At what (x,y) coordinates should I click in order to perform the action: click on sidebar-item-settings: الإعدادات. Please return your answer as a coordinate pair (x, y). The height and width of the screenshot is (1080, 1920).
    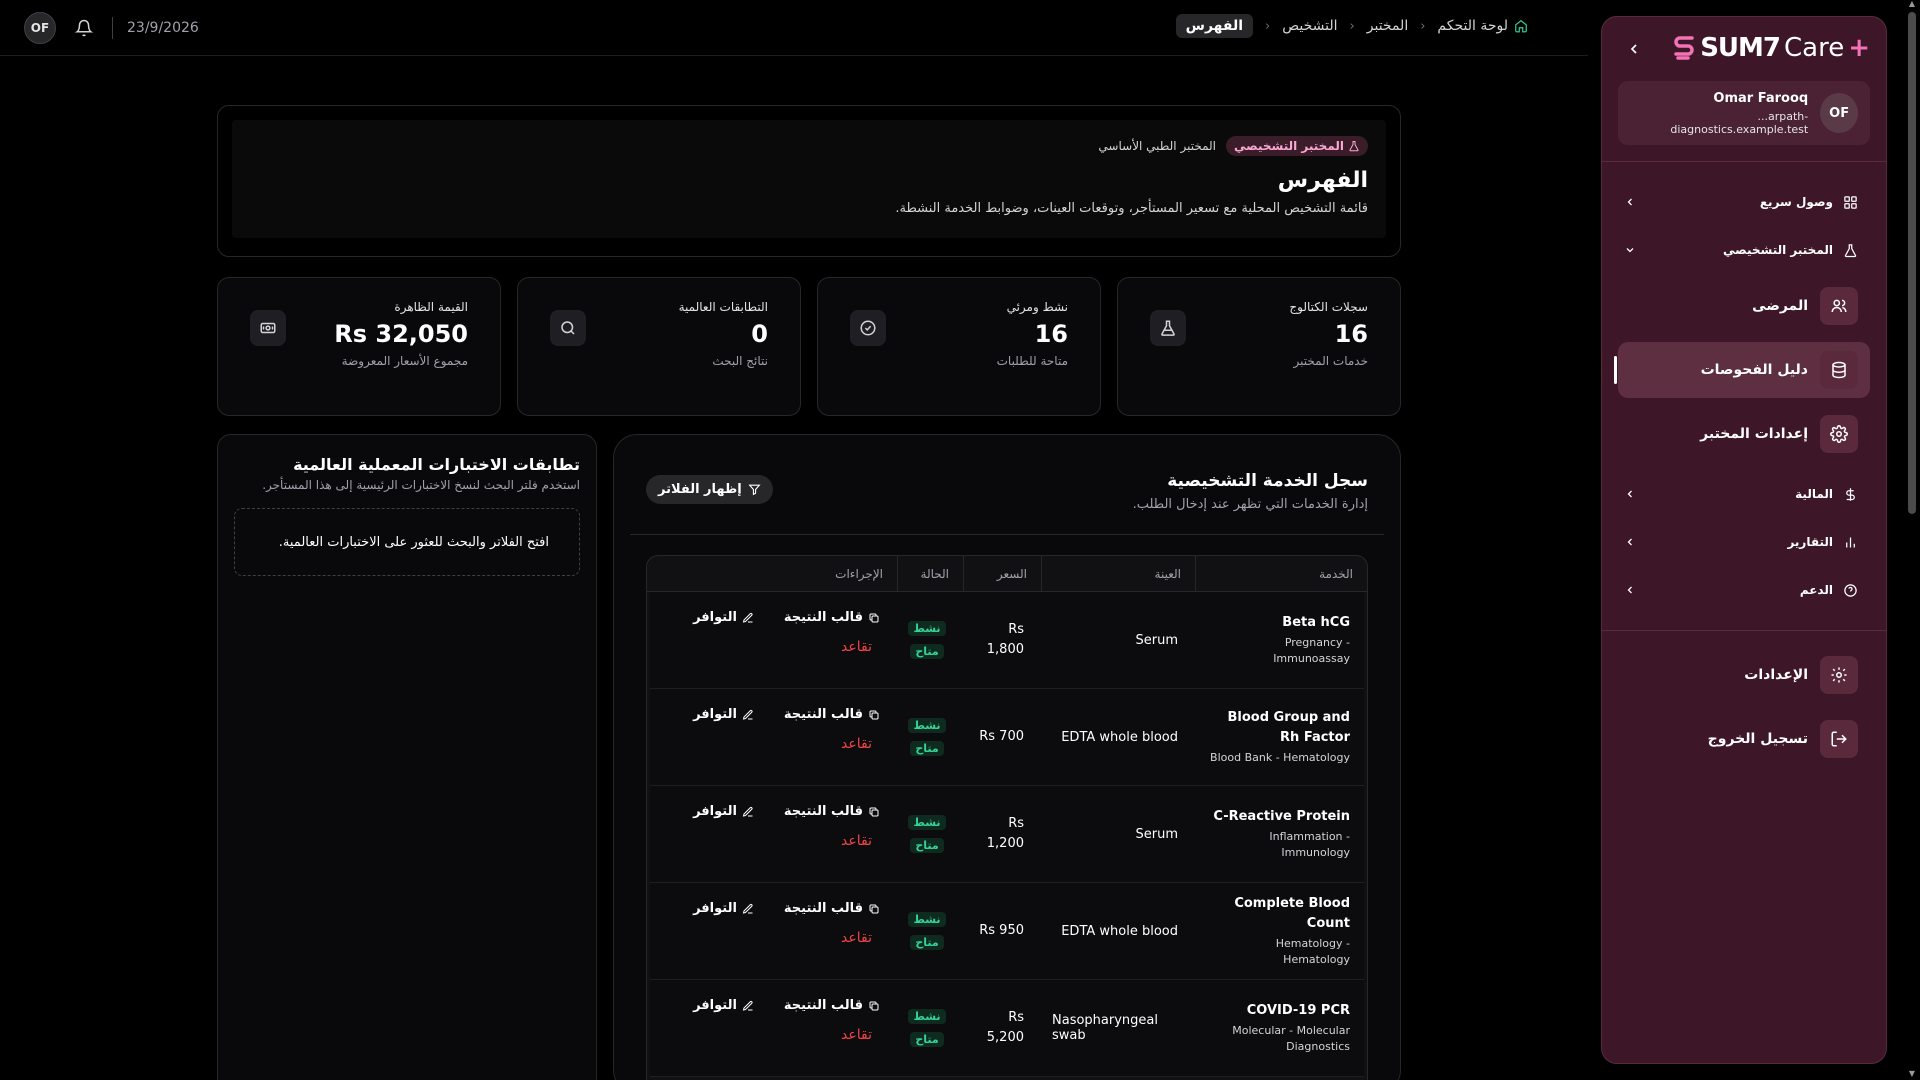
    Looking at the image, I should click on (1744, 675).